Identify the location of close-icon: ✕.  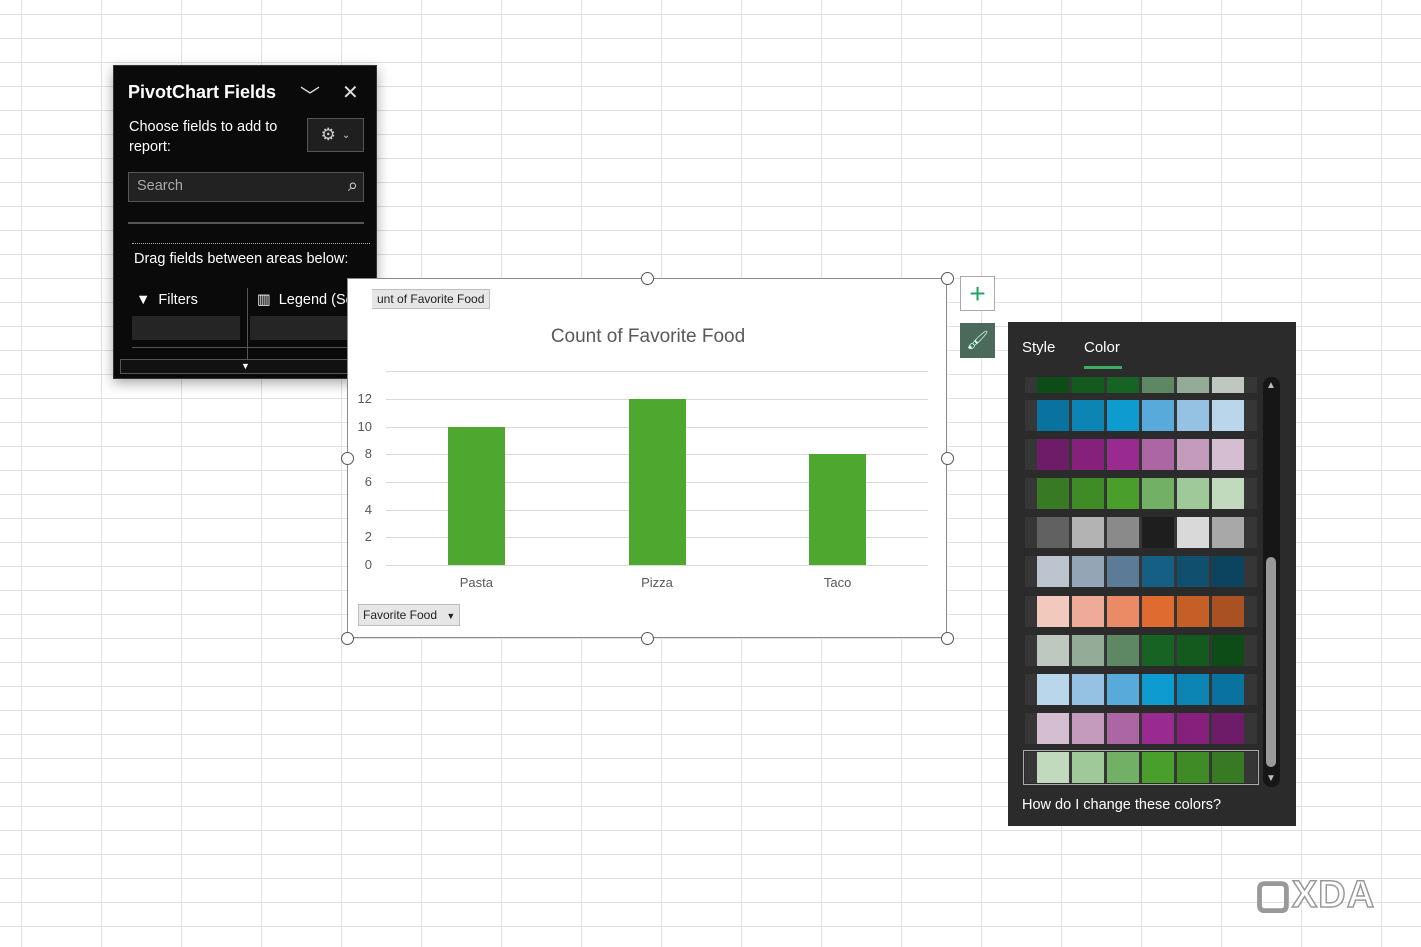
(350, 92).